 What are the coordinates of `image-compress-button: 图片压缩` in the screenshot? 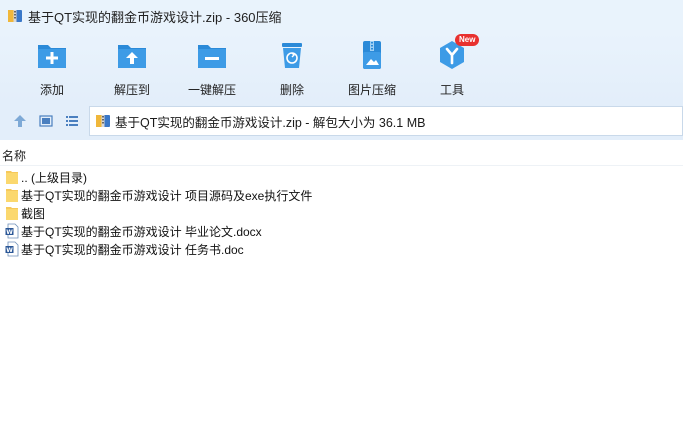 It's located at (372, 68).